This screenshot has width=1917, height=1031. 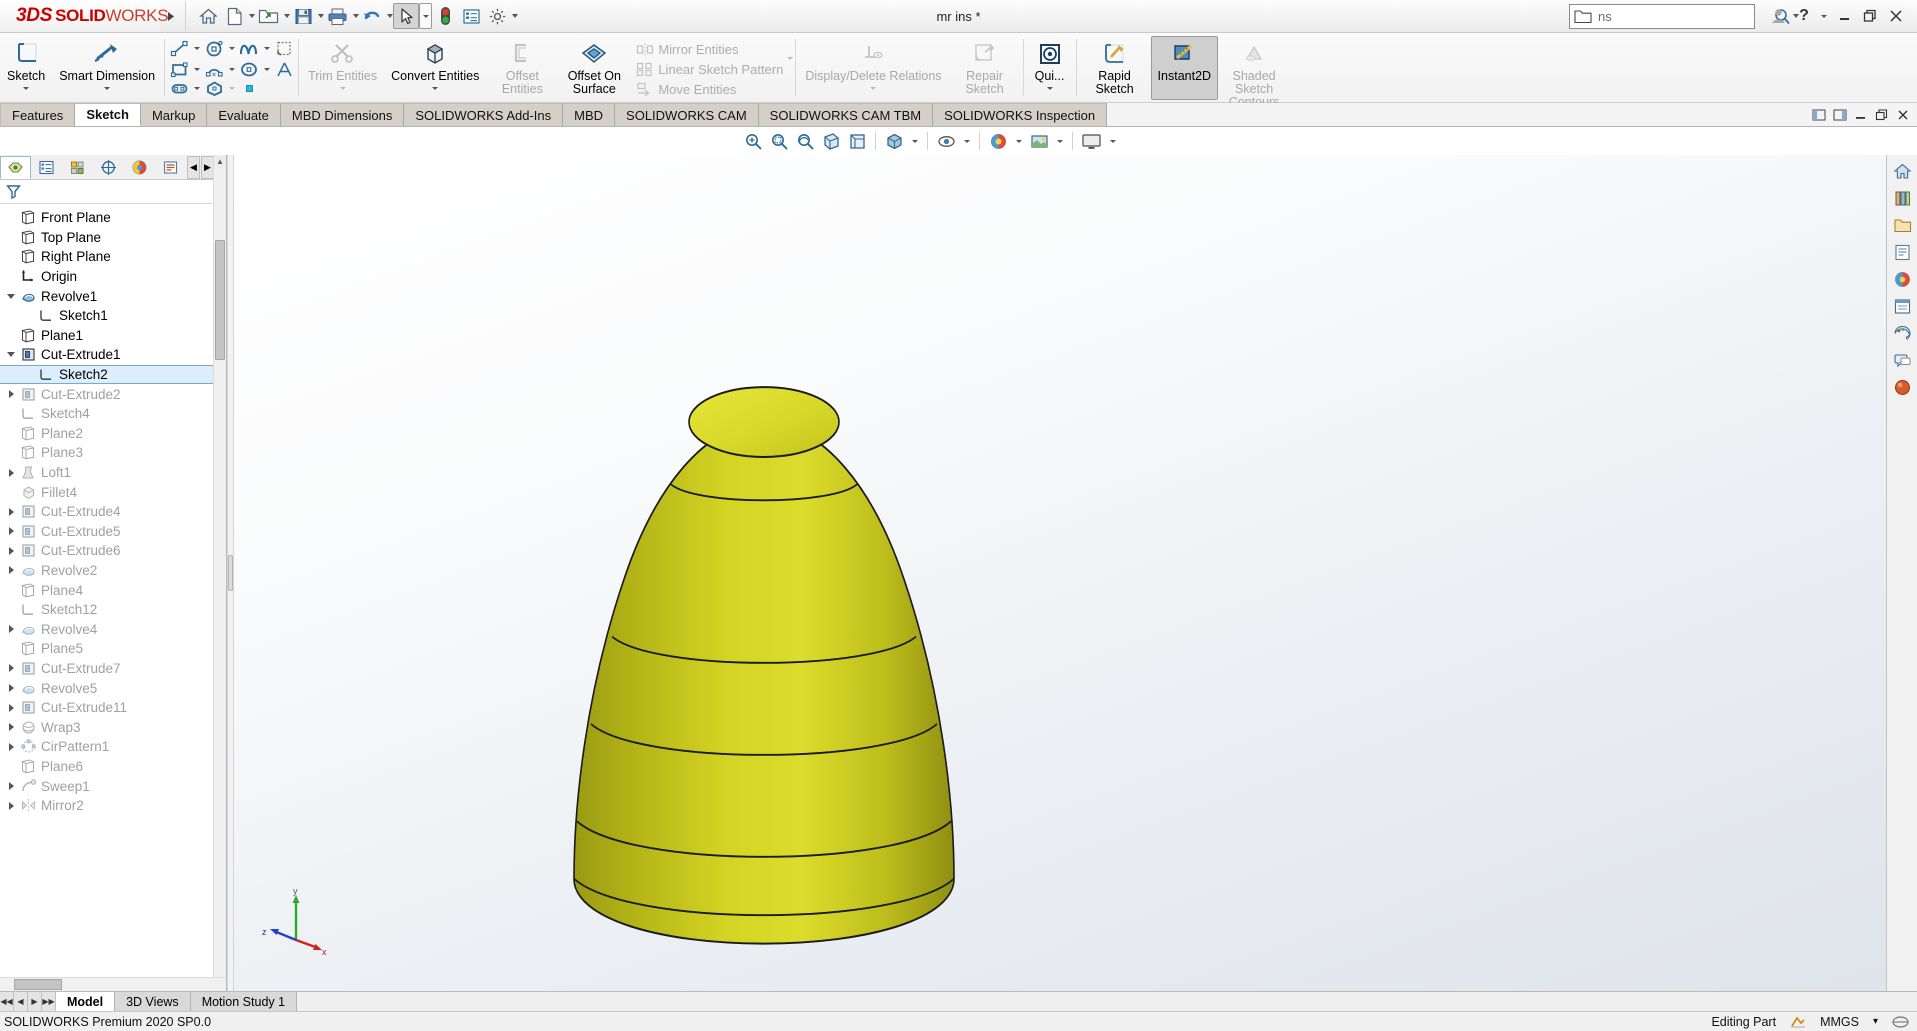 What do you see at coordinates (196, 88) in the screenshot?
I see `slot-dropdown-caret` at bounding box center [196, 88].